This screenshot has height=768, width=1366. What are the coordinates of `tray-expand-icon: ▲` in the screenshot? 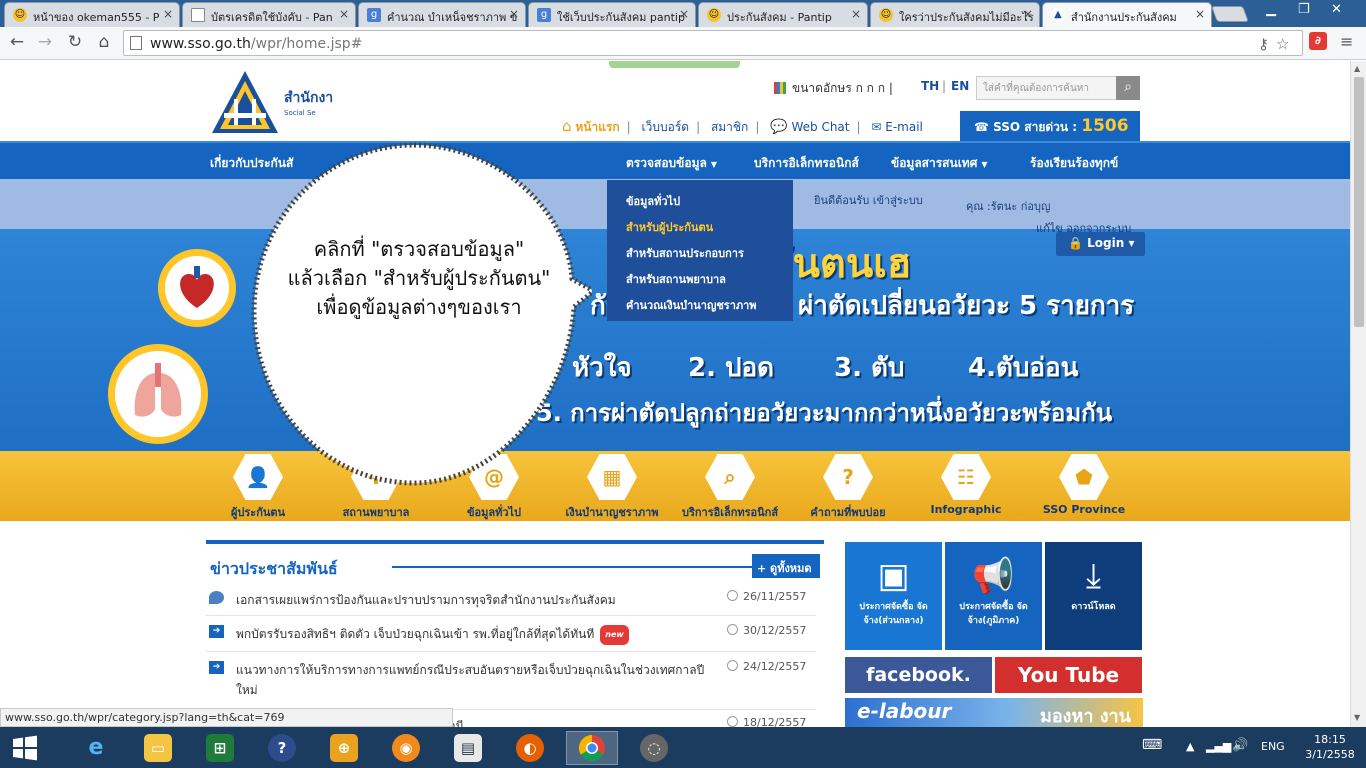 It's located at (1190, 746).